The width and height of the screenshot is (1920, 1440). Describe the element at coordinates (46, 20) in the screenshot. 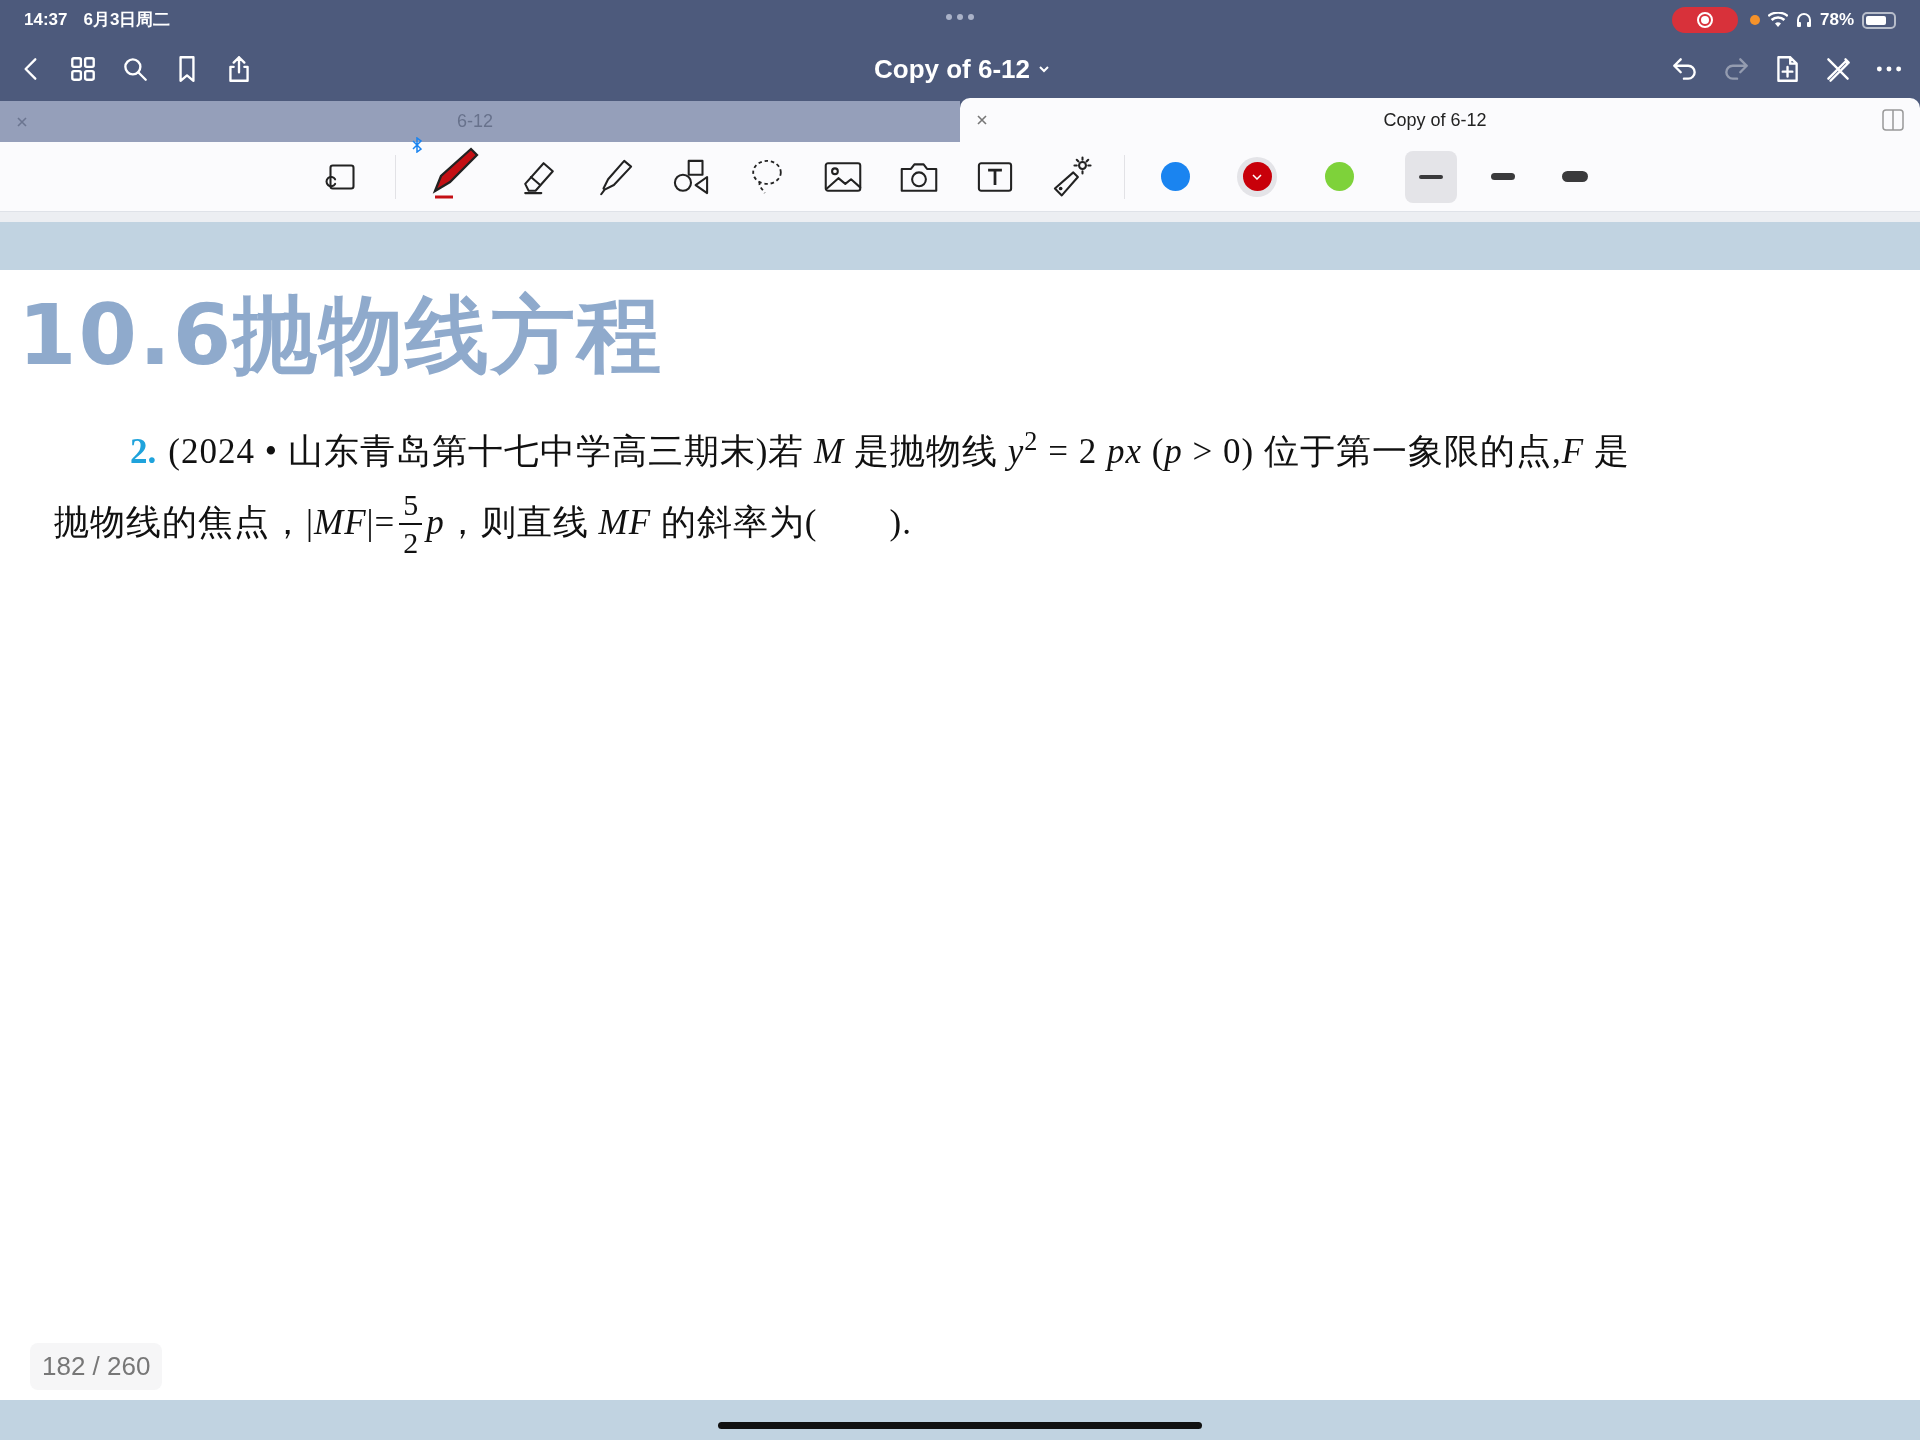

I see `status-time: 14:37` at that location.